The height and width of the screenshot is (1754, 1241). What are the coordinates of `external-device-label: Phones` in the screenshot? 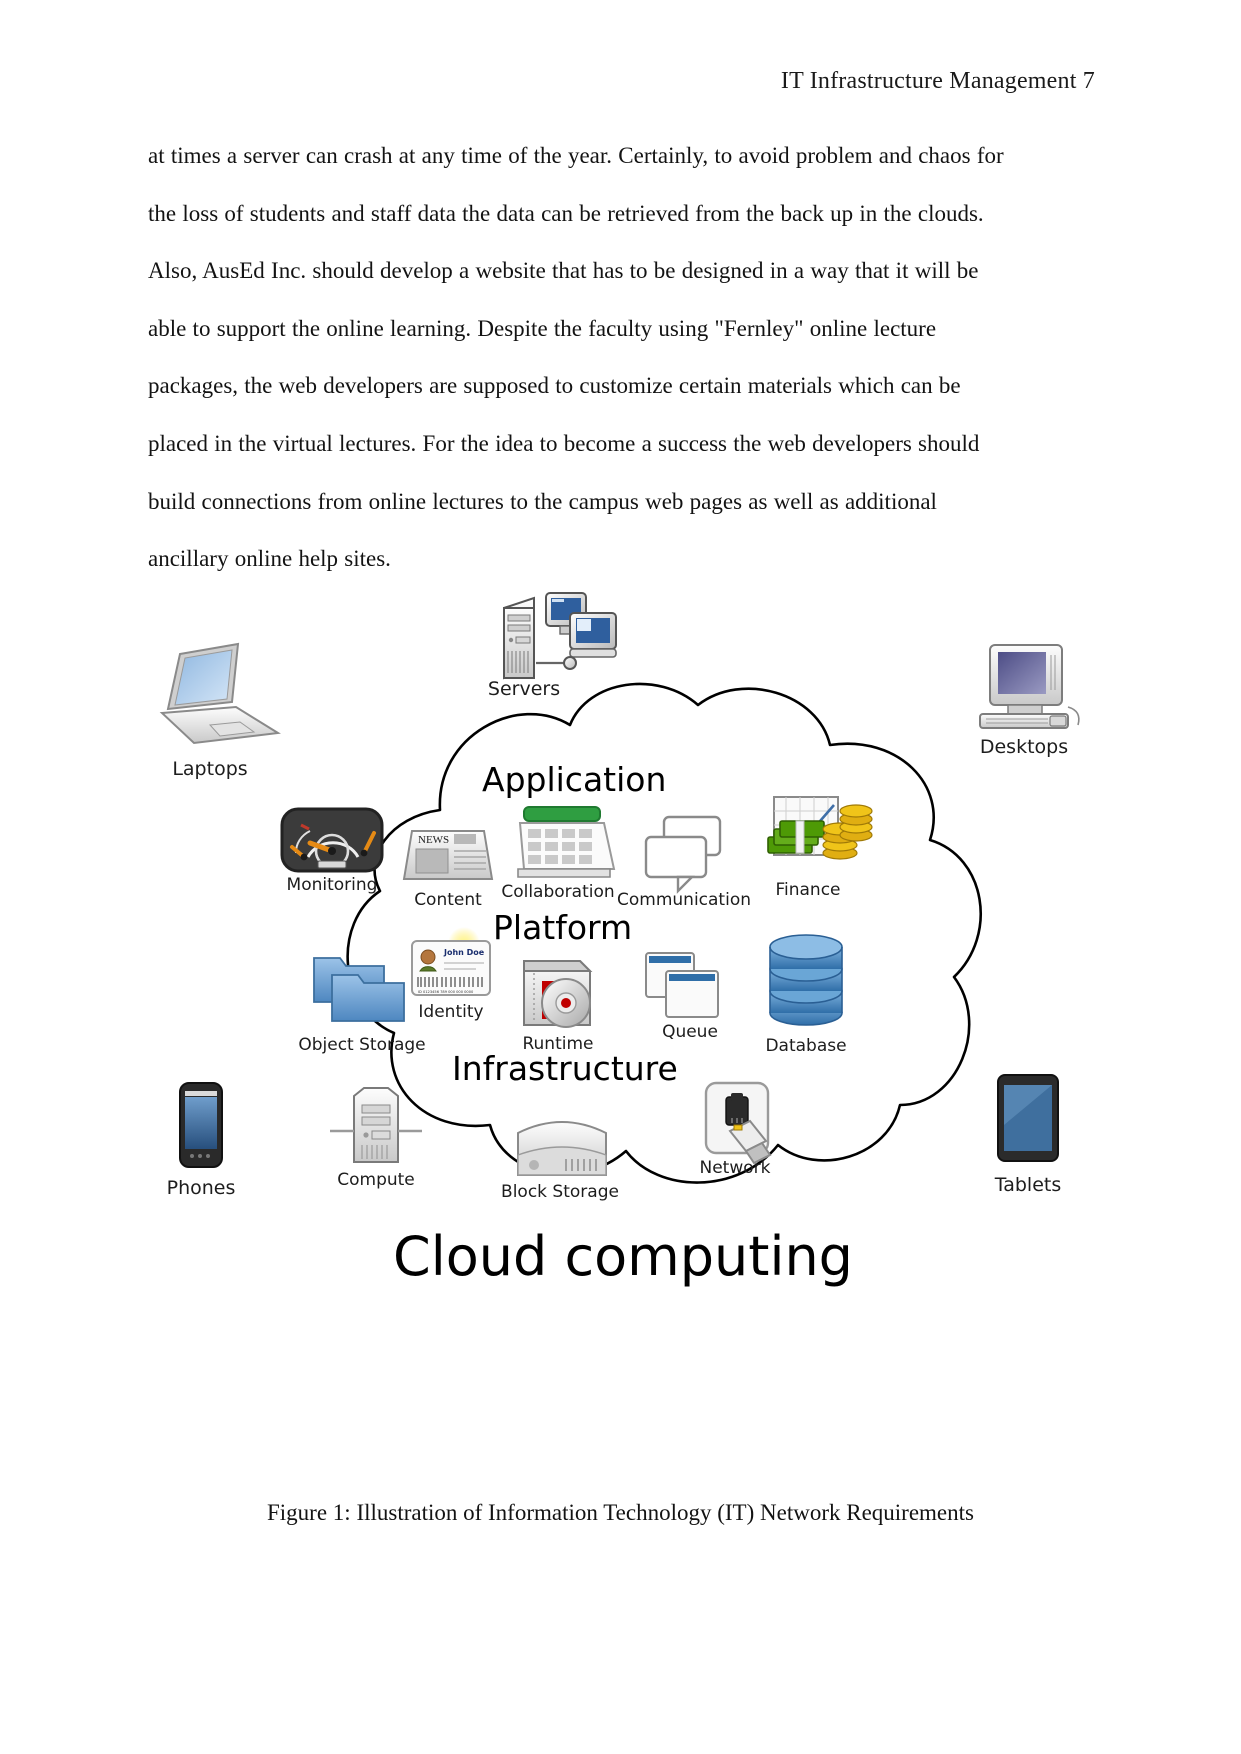 It's located at (201, 1188).